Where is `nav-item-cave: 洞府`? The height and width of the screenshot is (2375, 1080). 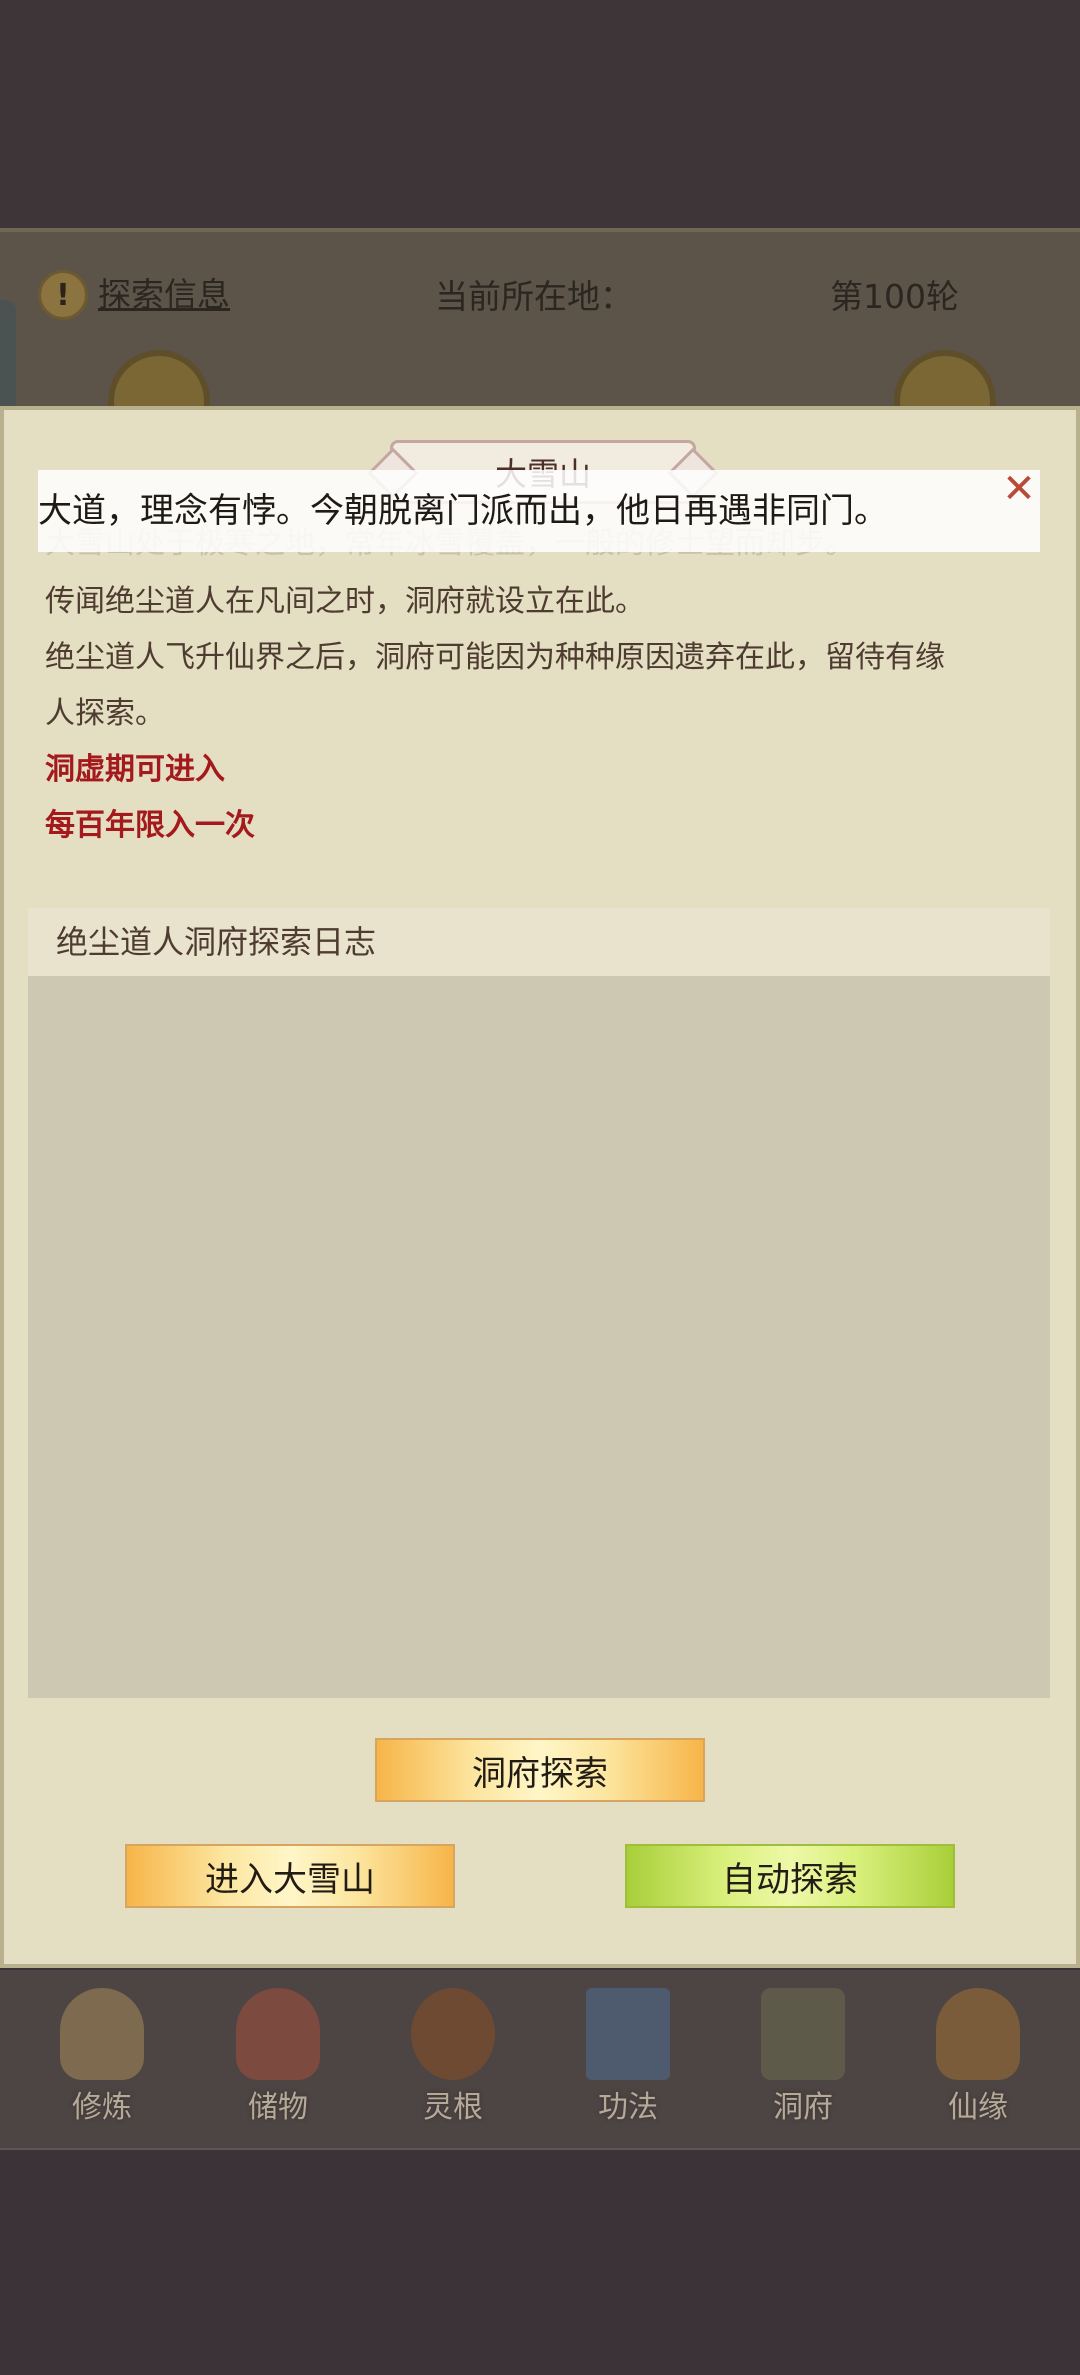
nav-item-cave: 洞府 is located at coordinates (803, 2058).